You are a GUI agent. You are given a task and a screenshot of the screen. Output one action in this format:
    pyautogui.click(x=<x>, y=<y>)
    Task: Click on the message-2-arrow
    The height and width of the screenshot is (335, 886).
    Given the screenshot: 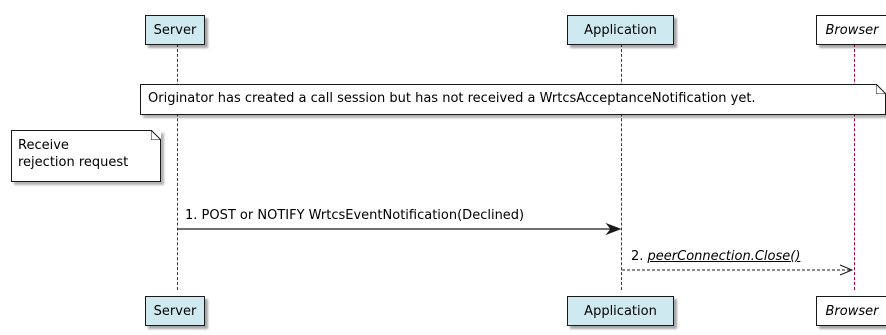 What is the action you would take?
    pyautogui.click(x=738, y=270)
    